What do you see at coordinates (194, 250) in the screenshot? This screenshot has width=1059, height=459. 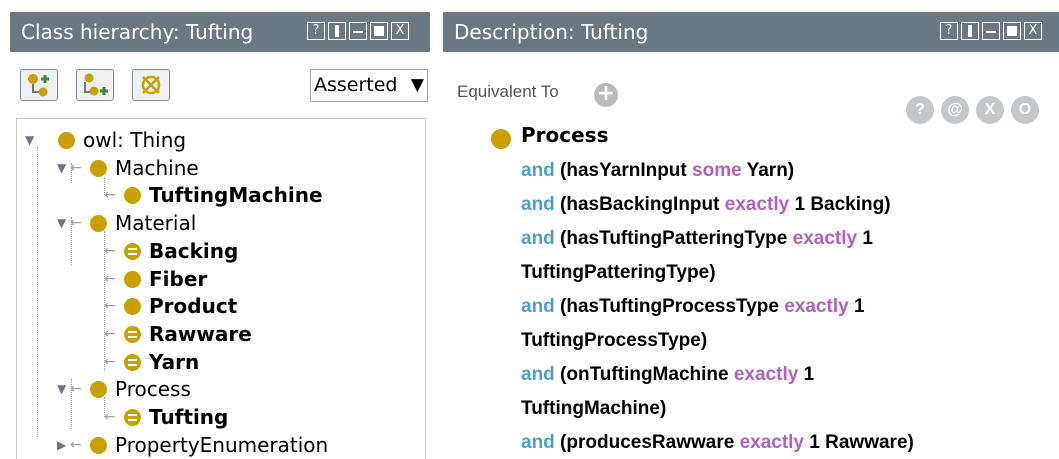 I see `tree-node-label: Backing` at bounding box center [194, 250].